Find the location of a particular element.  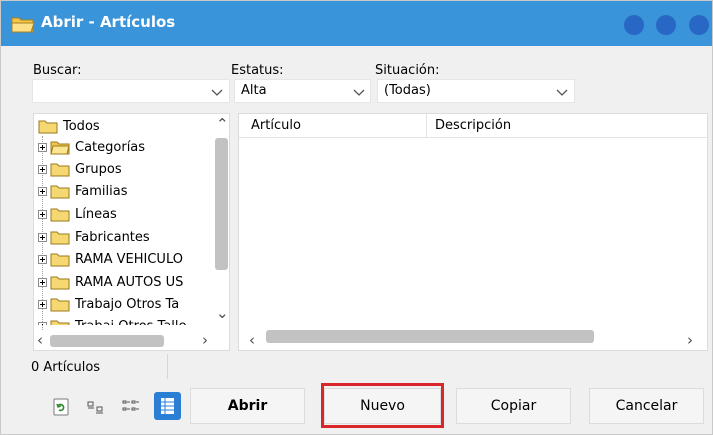

tree-item-lineas: Líneas is located at coordinates (77, 214).